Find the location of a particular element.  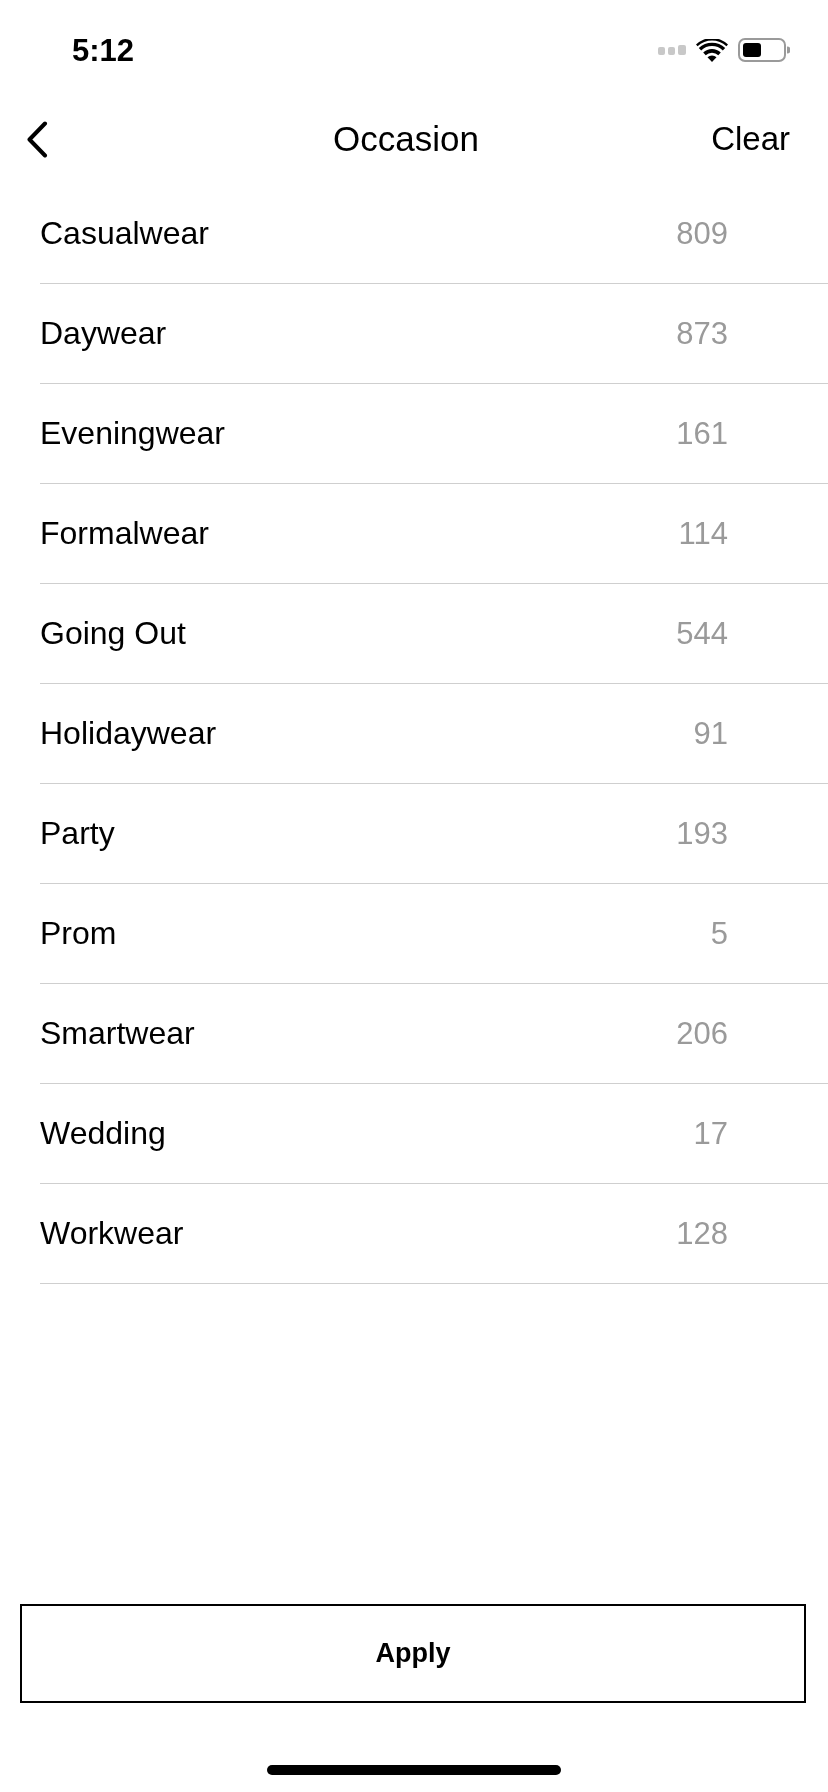

occasion-row: Formalwear 114 is located at coordinates (434, 534).